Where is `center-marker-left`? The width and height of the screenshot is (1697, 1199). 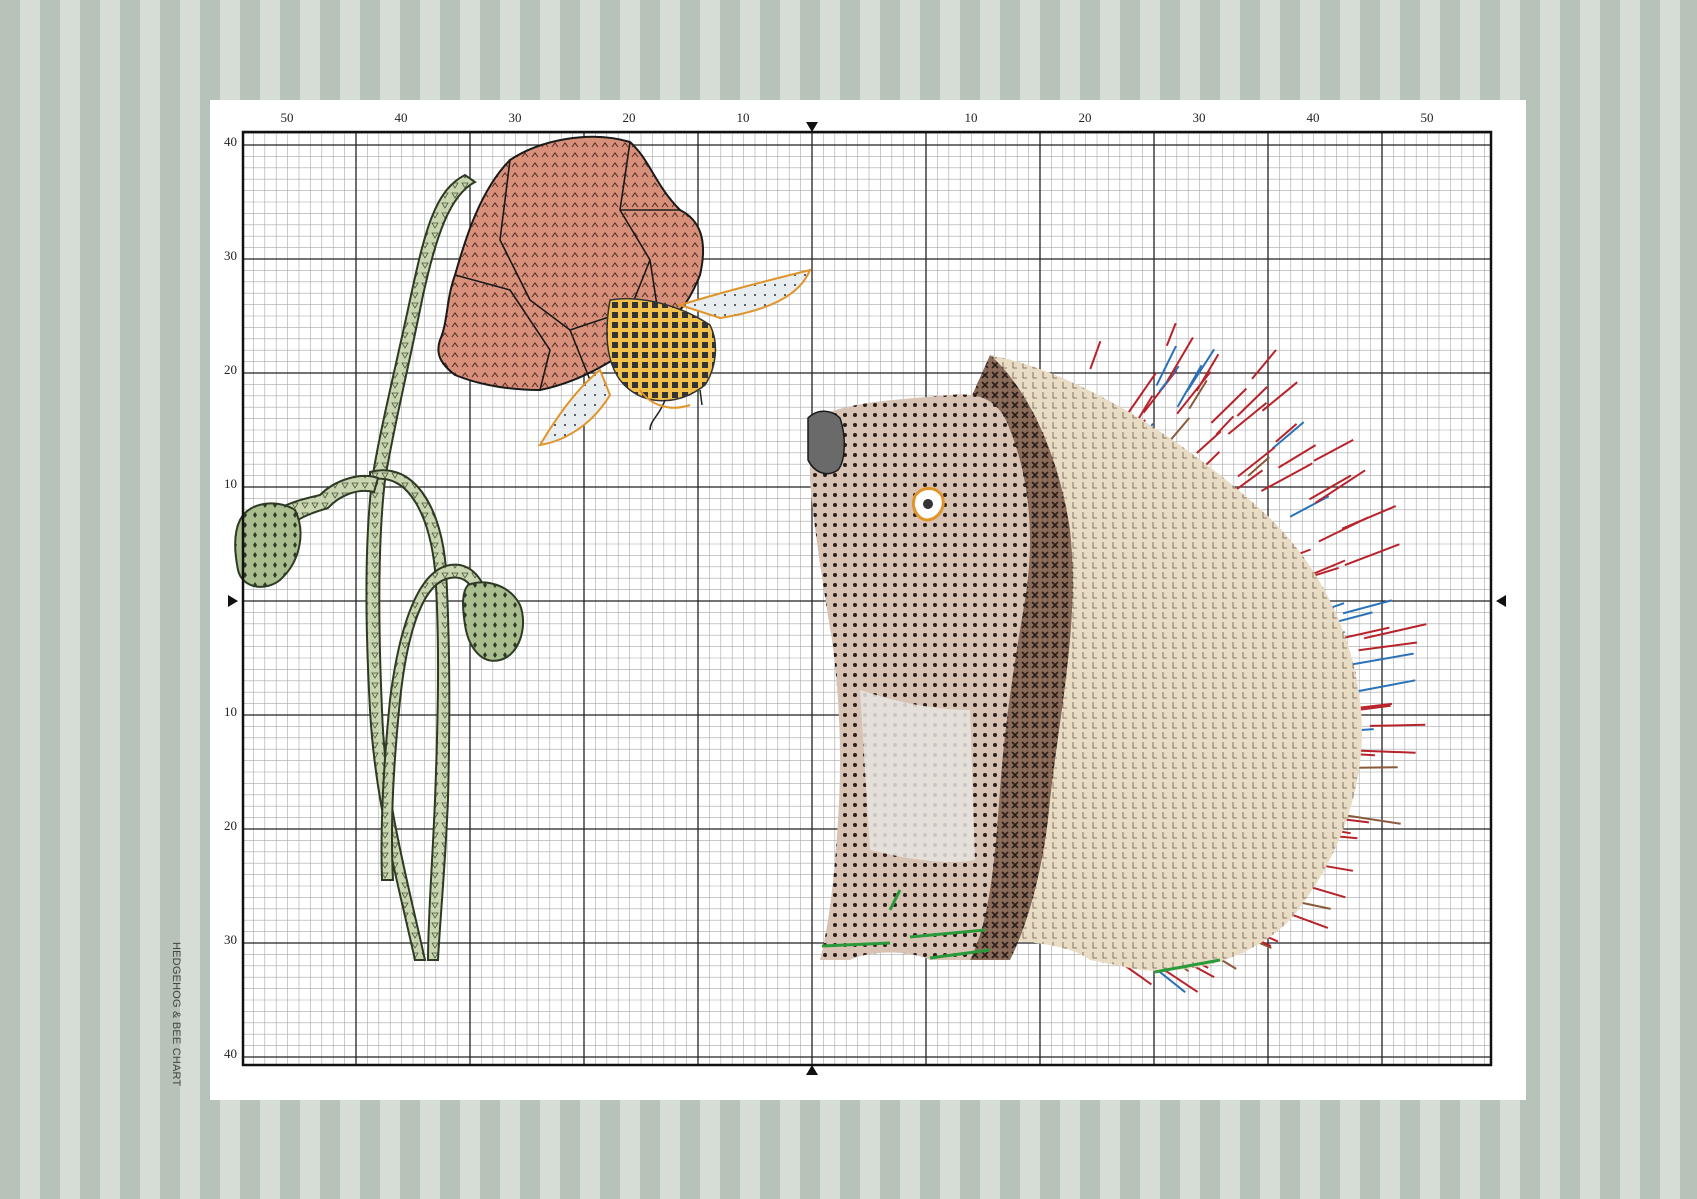 center-marker-left is located at coordinates (233, 601).